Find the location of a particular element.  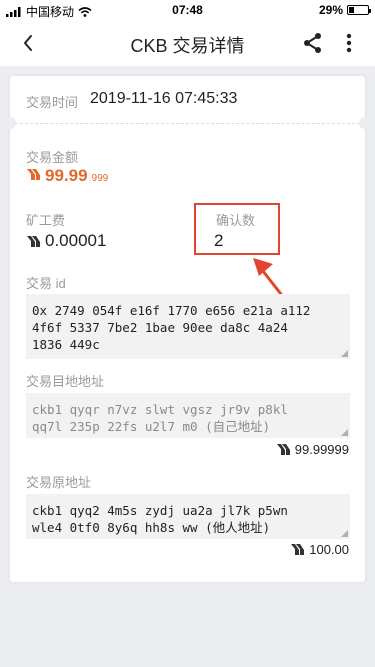

ticket-notch-left is located at coordinates (10, 123).